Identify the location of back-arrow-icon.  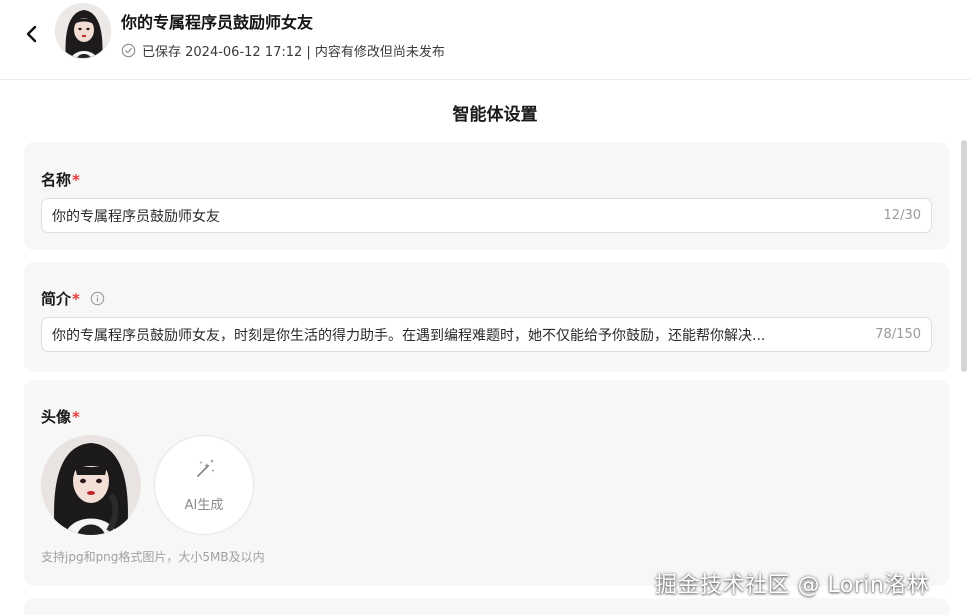
(32, 34).